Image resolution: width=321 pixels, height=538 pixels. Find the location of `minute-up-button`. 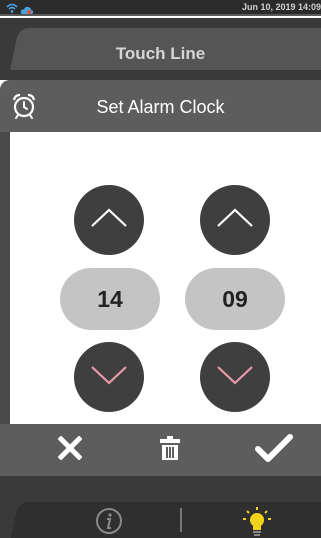

minute-up-button is located at coordinates (235, 220).